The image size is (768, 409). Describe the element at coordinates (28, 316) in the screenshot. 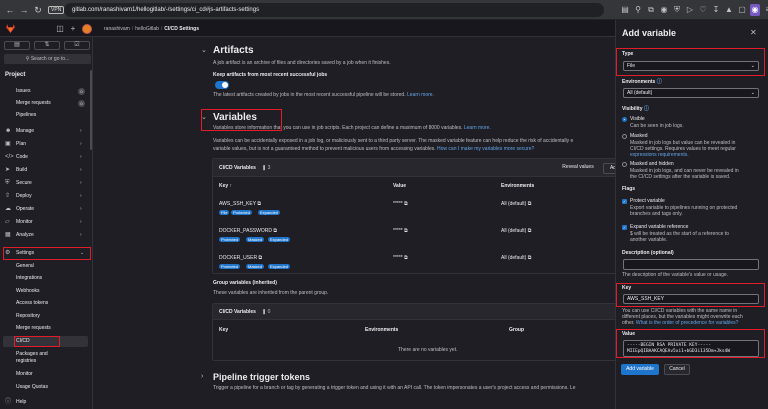

I see `sidebar-item-label: Repository` at that location.